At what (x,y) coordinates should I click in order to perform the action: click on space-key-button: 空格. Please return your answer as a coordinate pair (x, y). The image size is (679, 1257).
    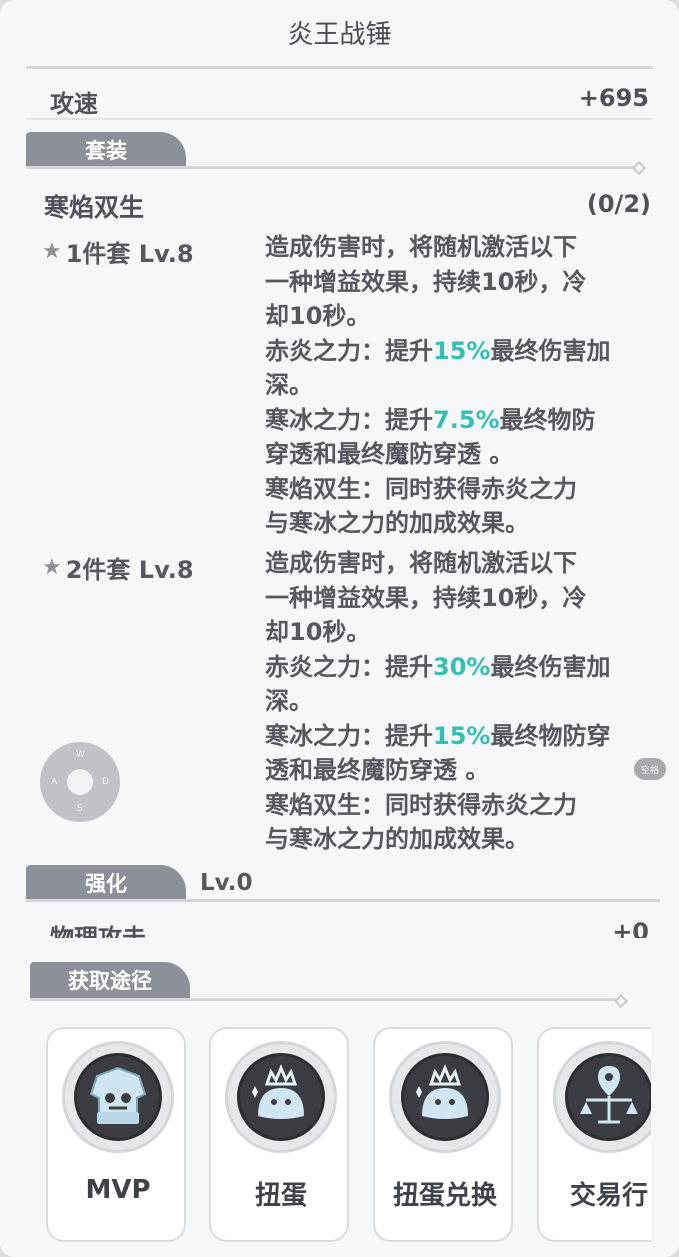
    Looking at the image, I should click on (650, 769).